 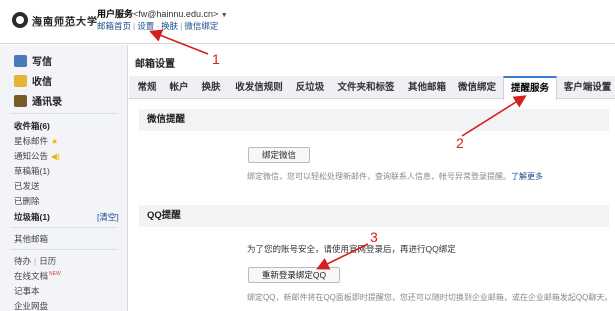 What do you see at coordinates (54, 20) in the screenshot?
I see `university-logo: 海南师范大学 HAINAN NORMAL UNIVERSITY` at bounding box center [54, 20].